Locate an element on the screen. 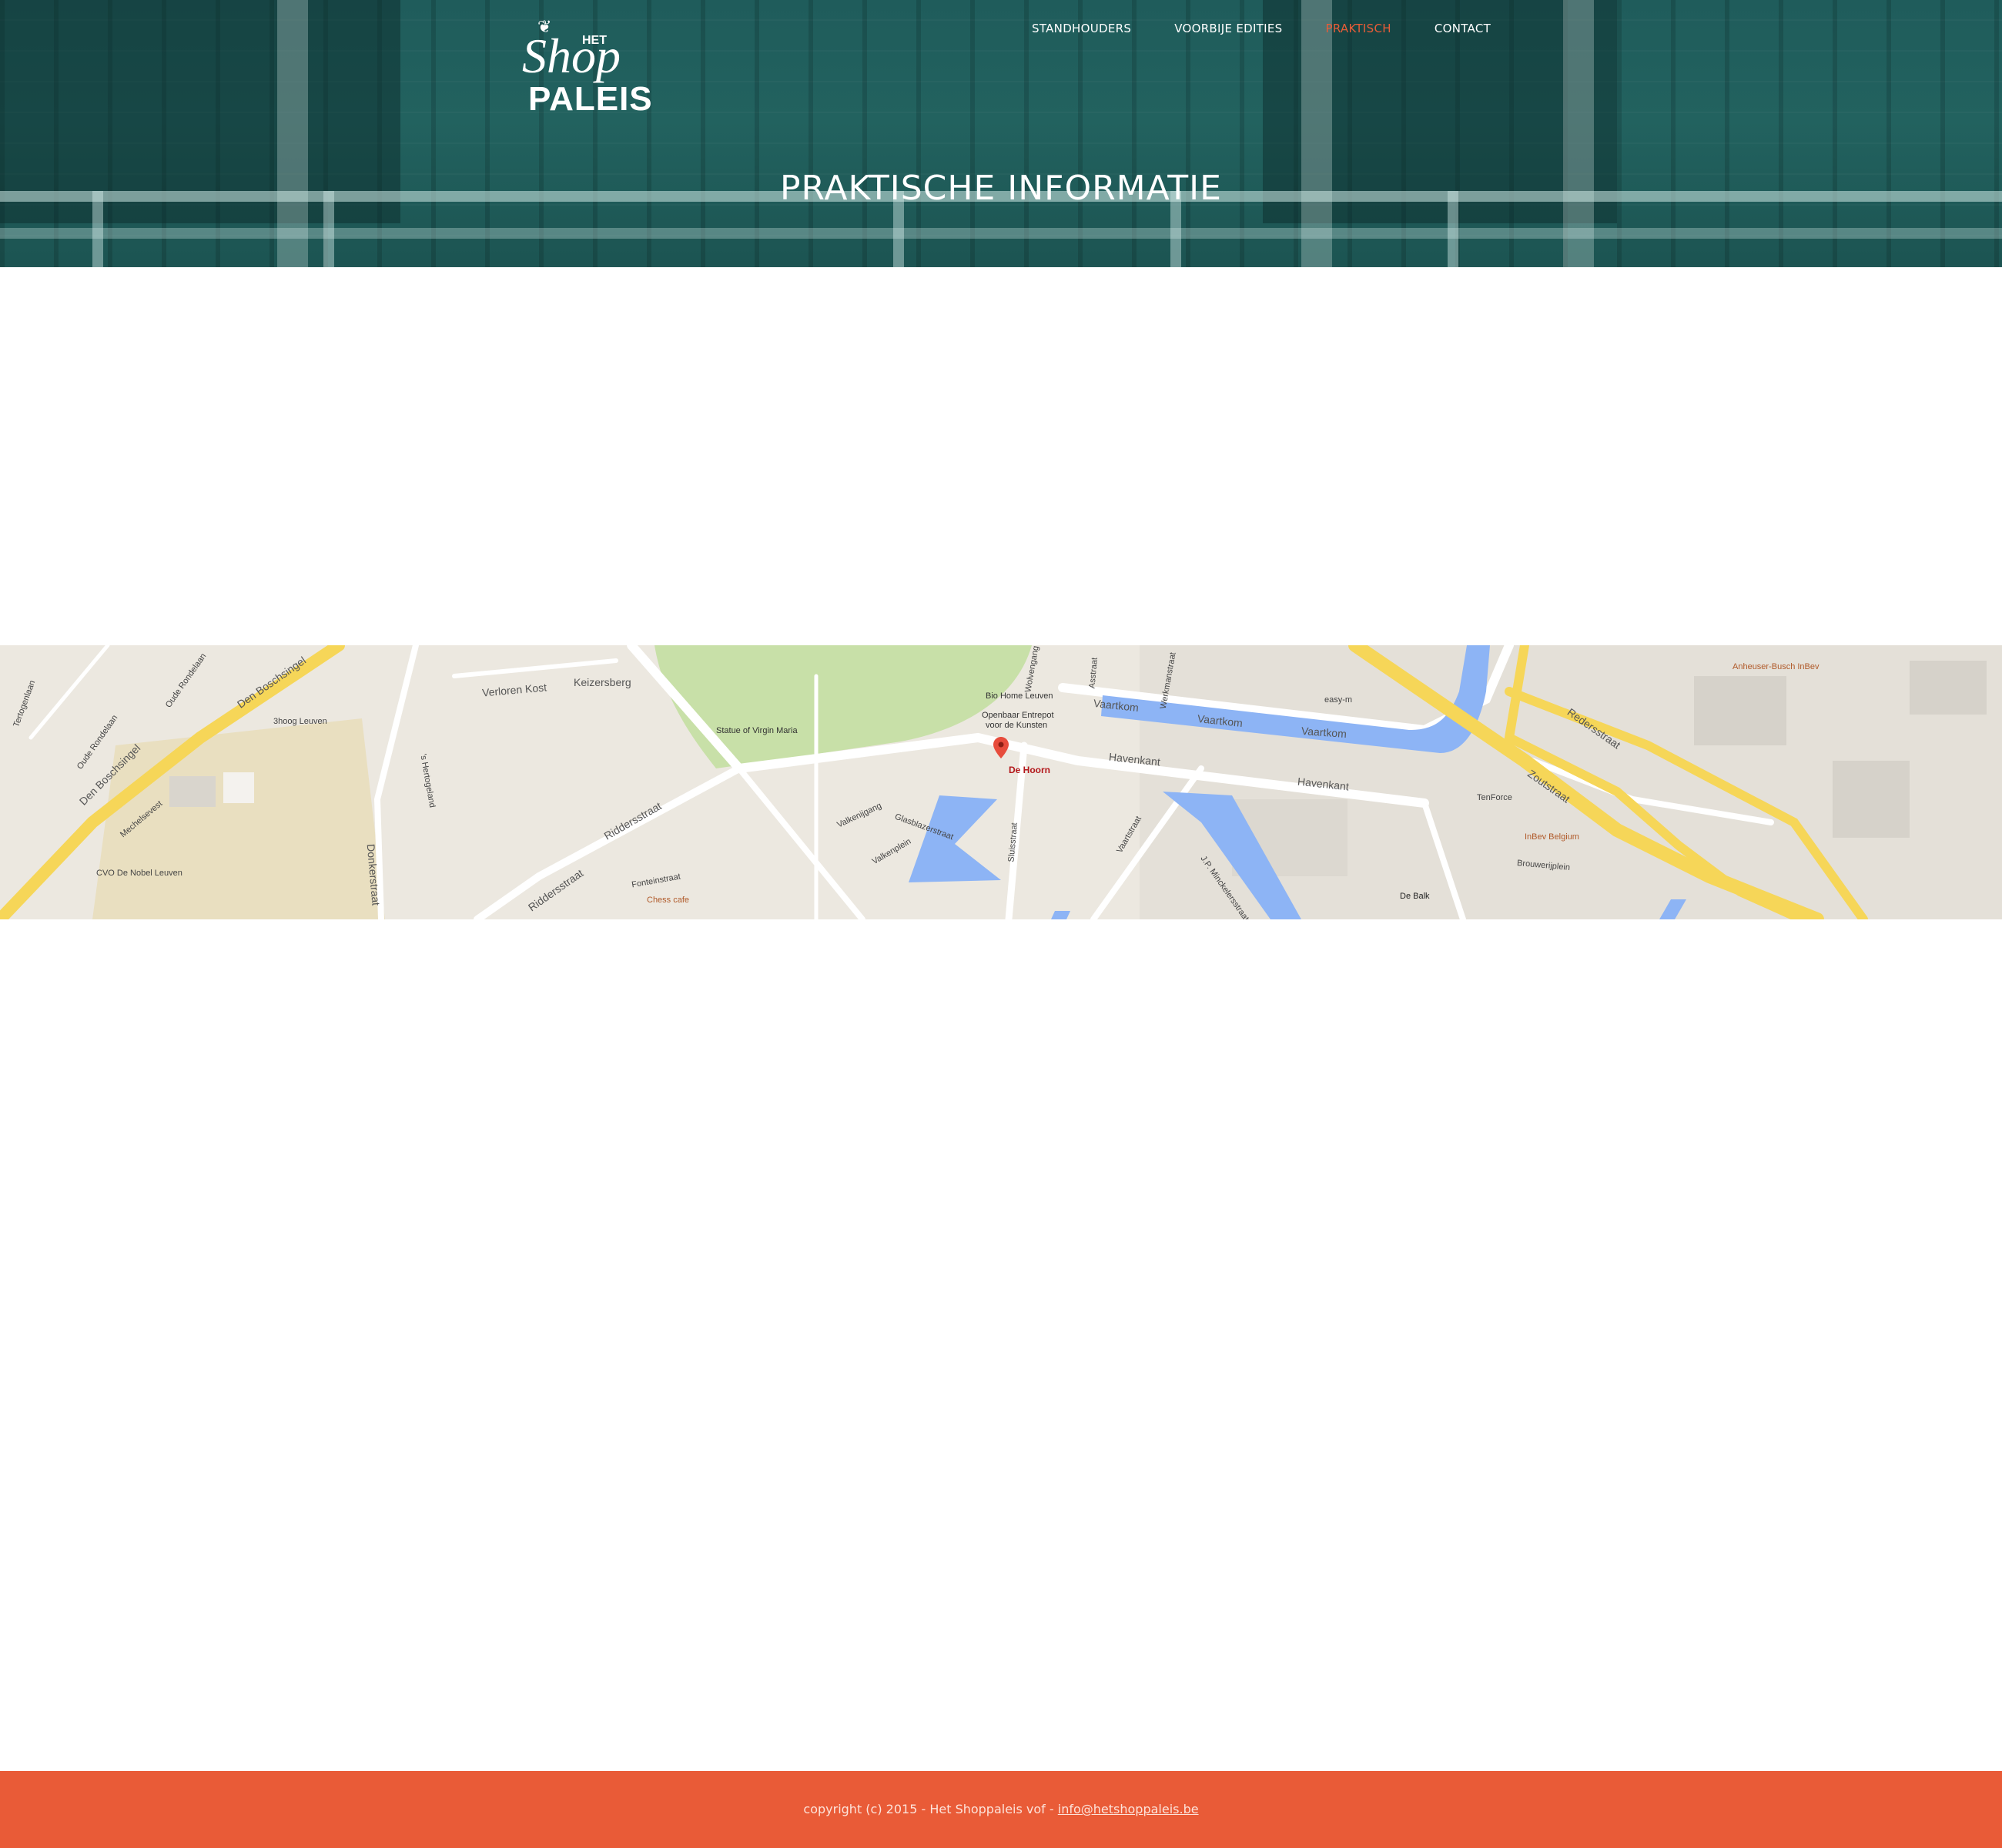 This screenshot has height=1848, width=2002. map-label-de-balk: De Balk is located at coordinates (1415, 896).